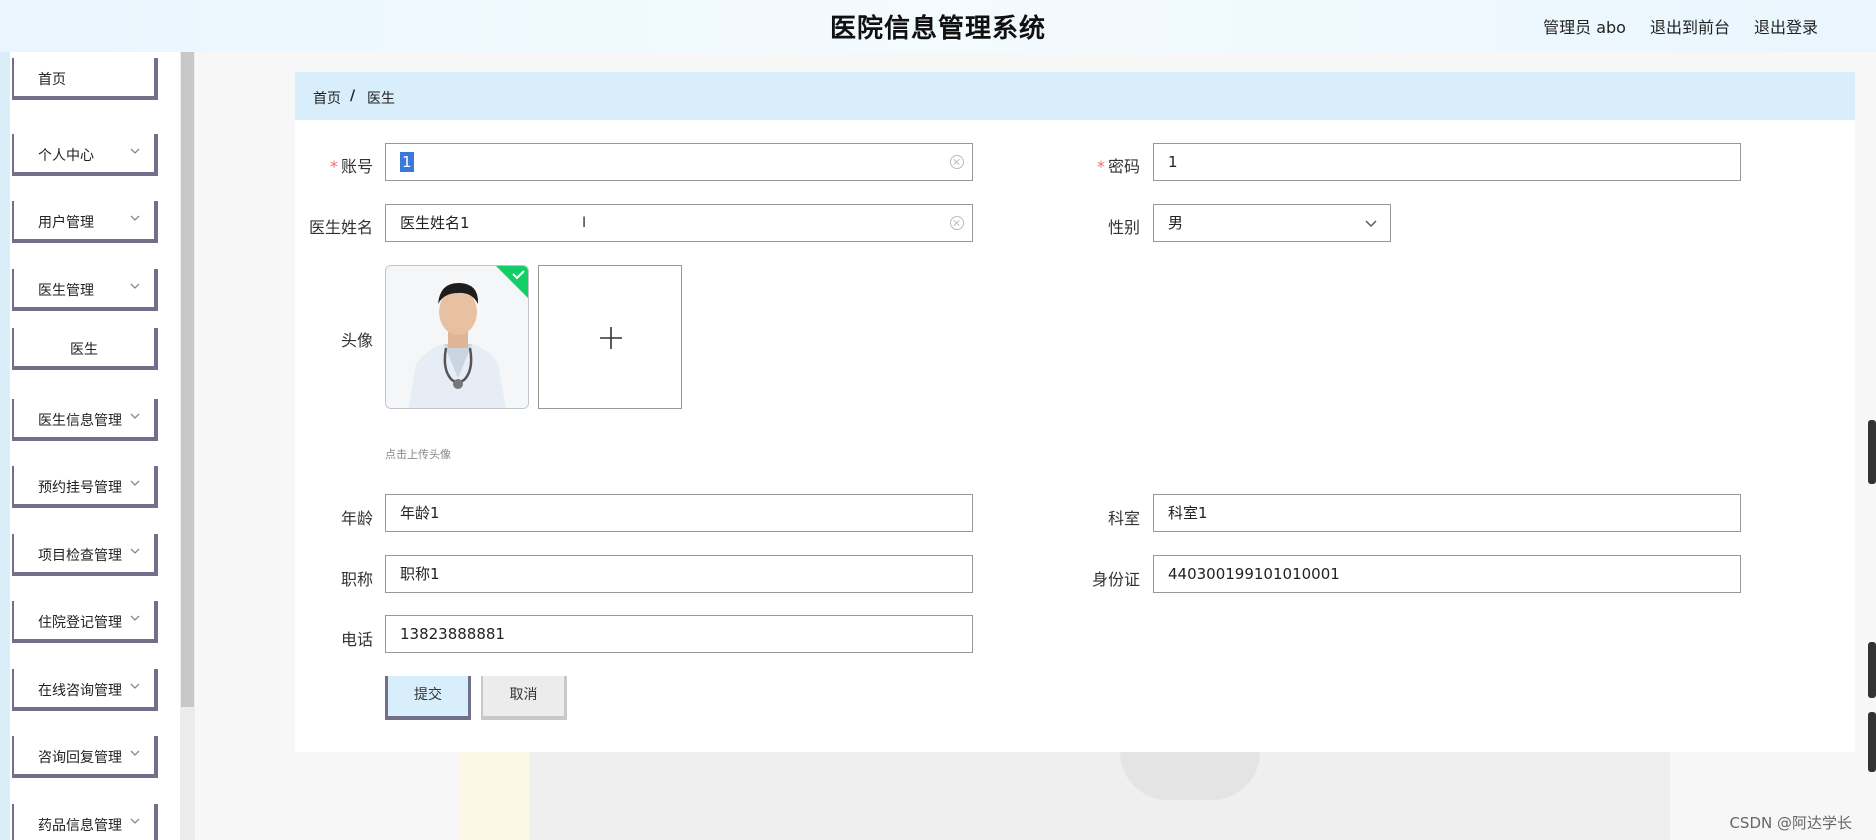  I want to click on sidebar-item-appointment: 预约挂号管理, so click(85, 487).